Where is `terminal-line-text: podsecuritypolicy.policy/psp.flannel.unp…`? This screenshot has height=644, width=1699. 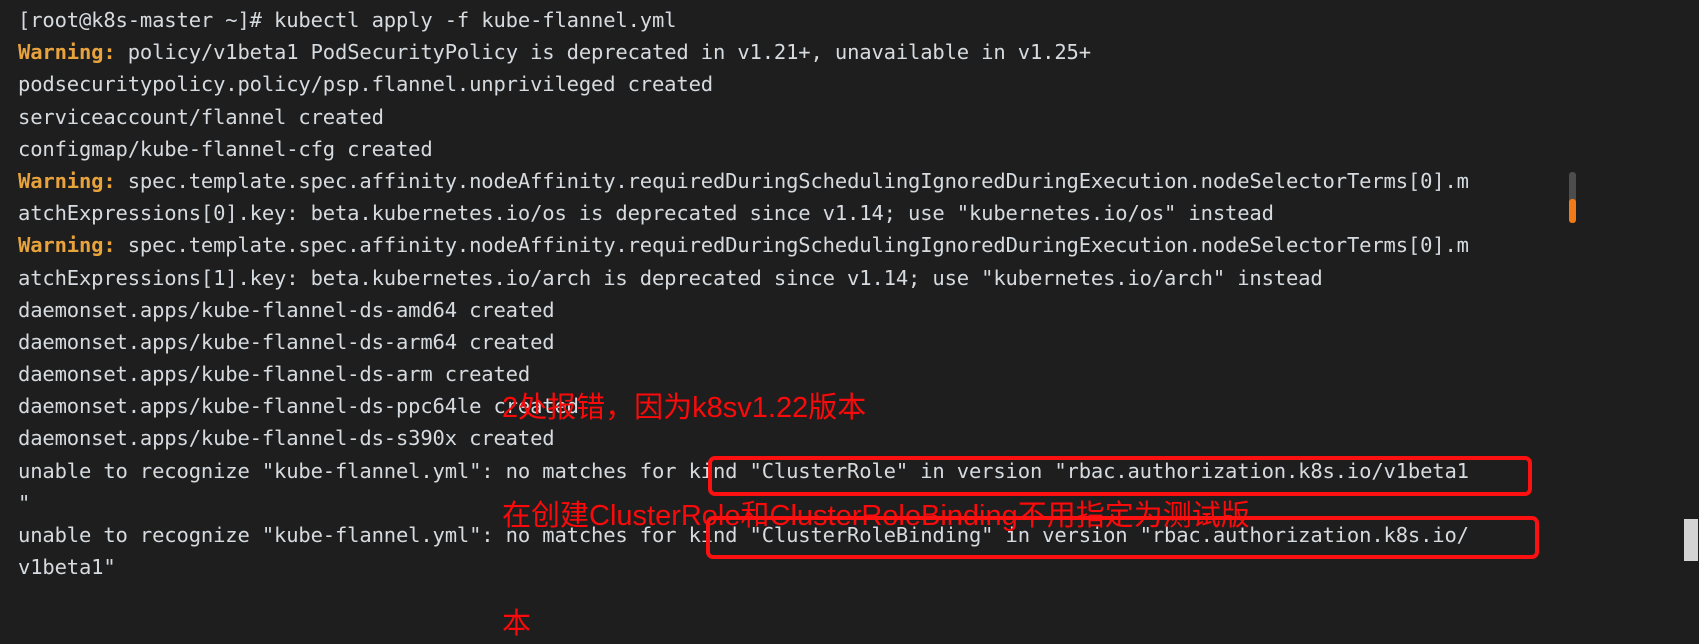 terminal-line-text: podsecuritypolicy.policy/psp.flannel.unp… is located at coordinates (365, 84).